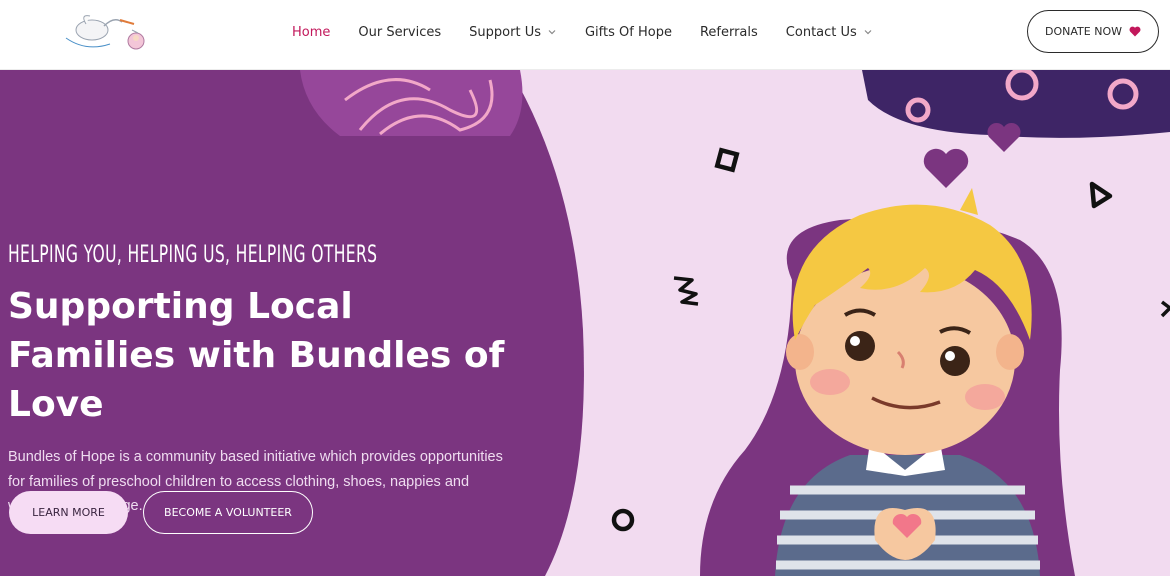  I want to click on nav-gifts-of-hope: Gifts Of Hope, so click(628, 32).